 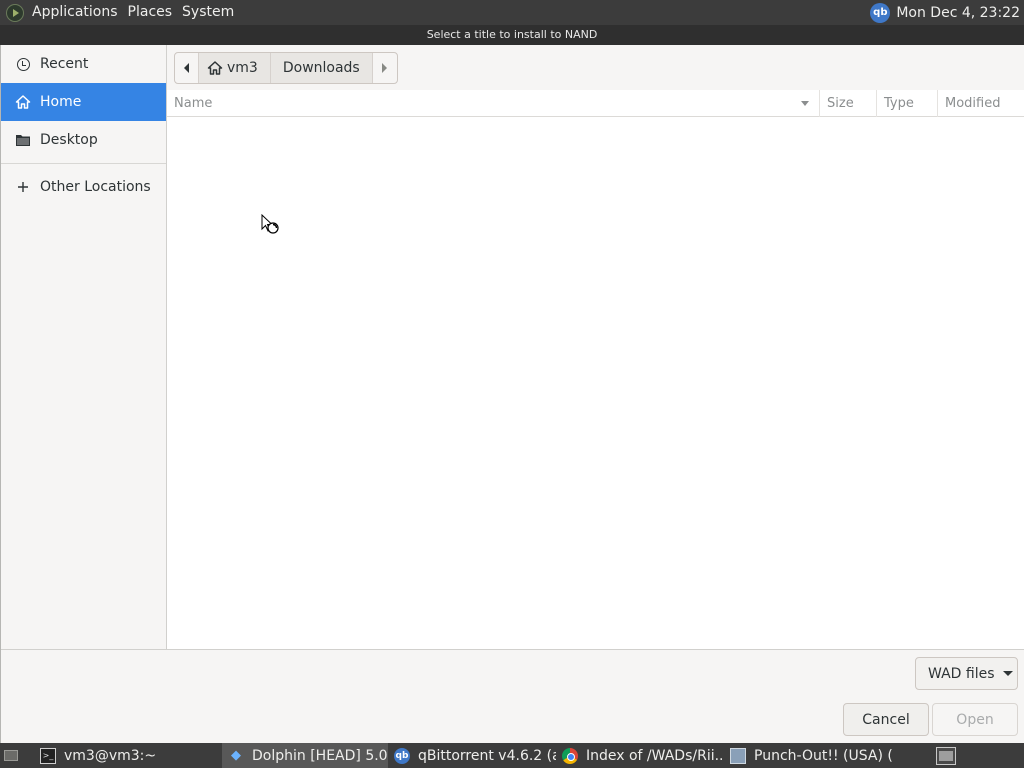 I want to click on applications-logo-icon, so click(x=15, y=12).